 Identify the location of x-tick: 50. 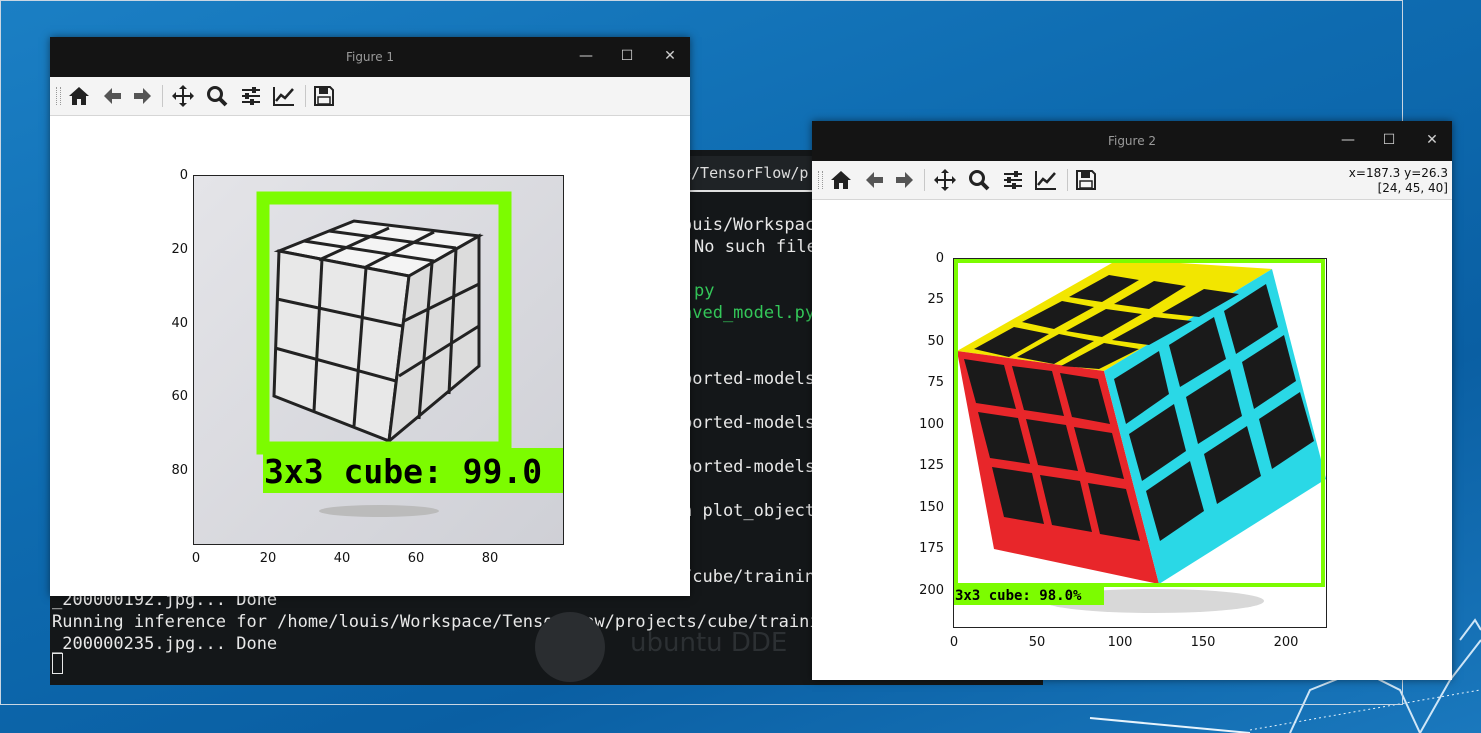
(1037, 642).